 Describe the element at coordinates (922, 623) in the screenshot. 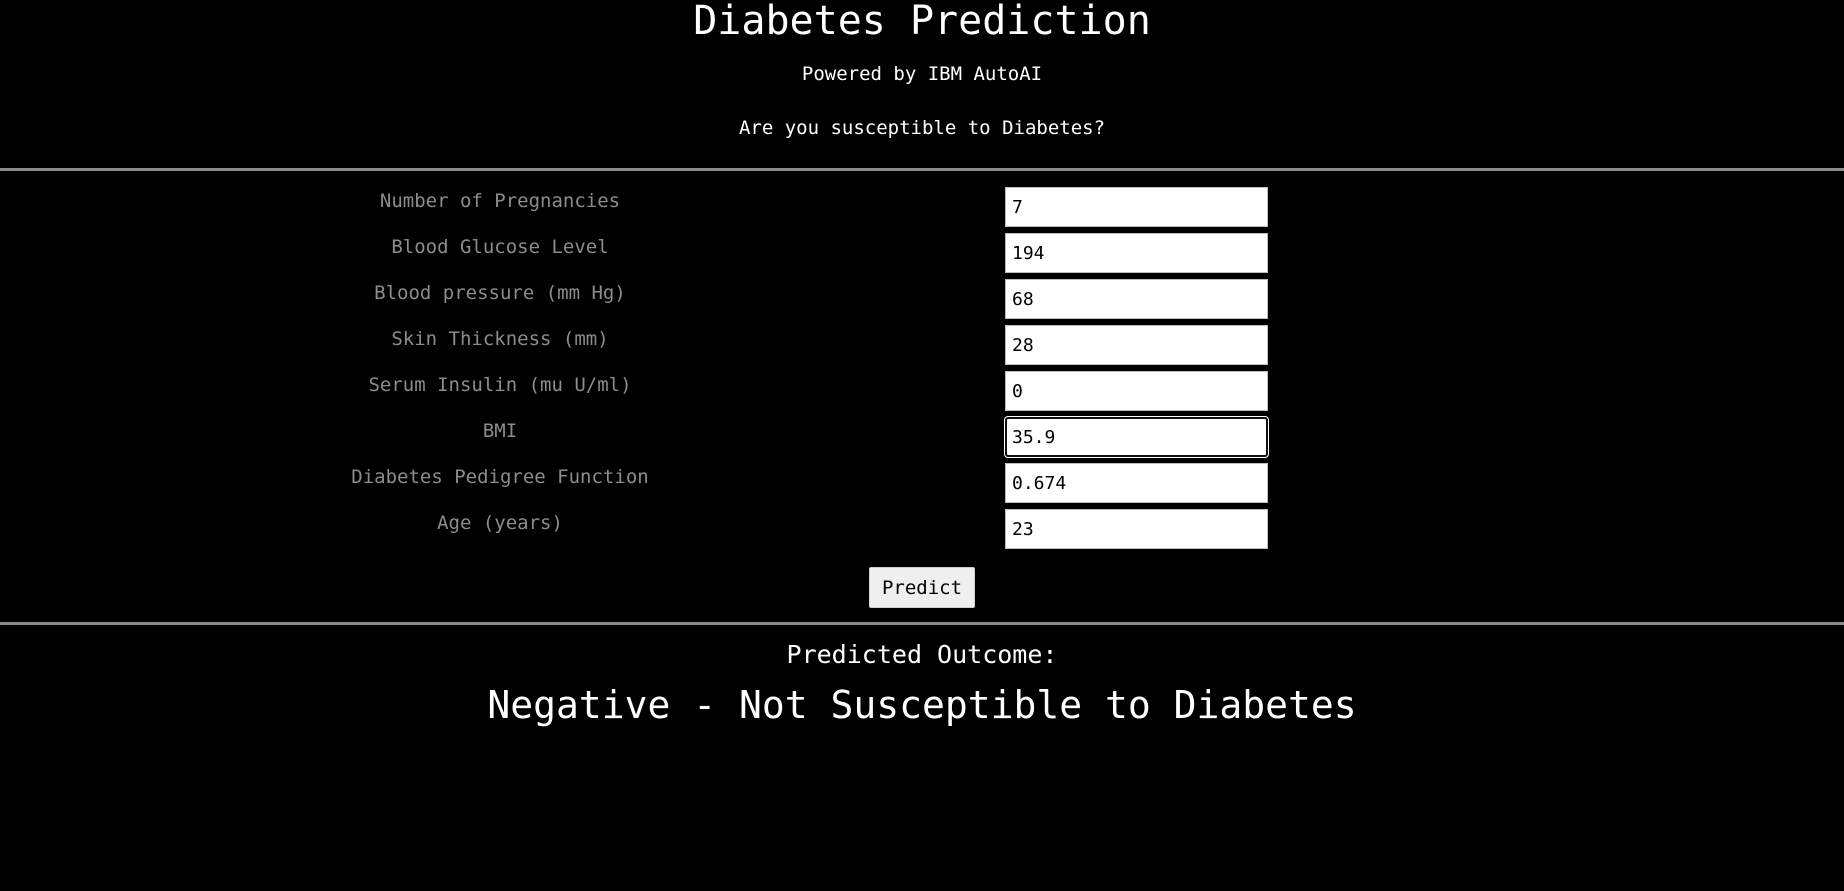

I see `bottom-divider` at that location.